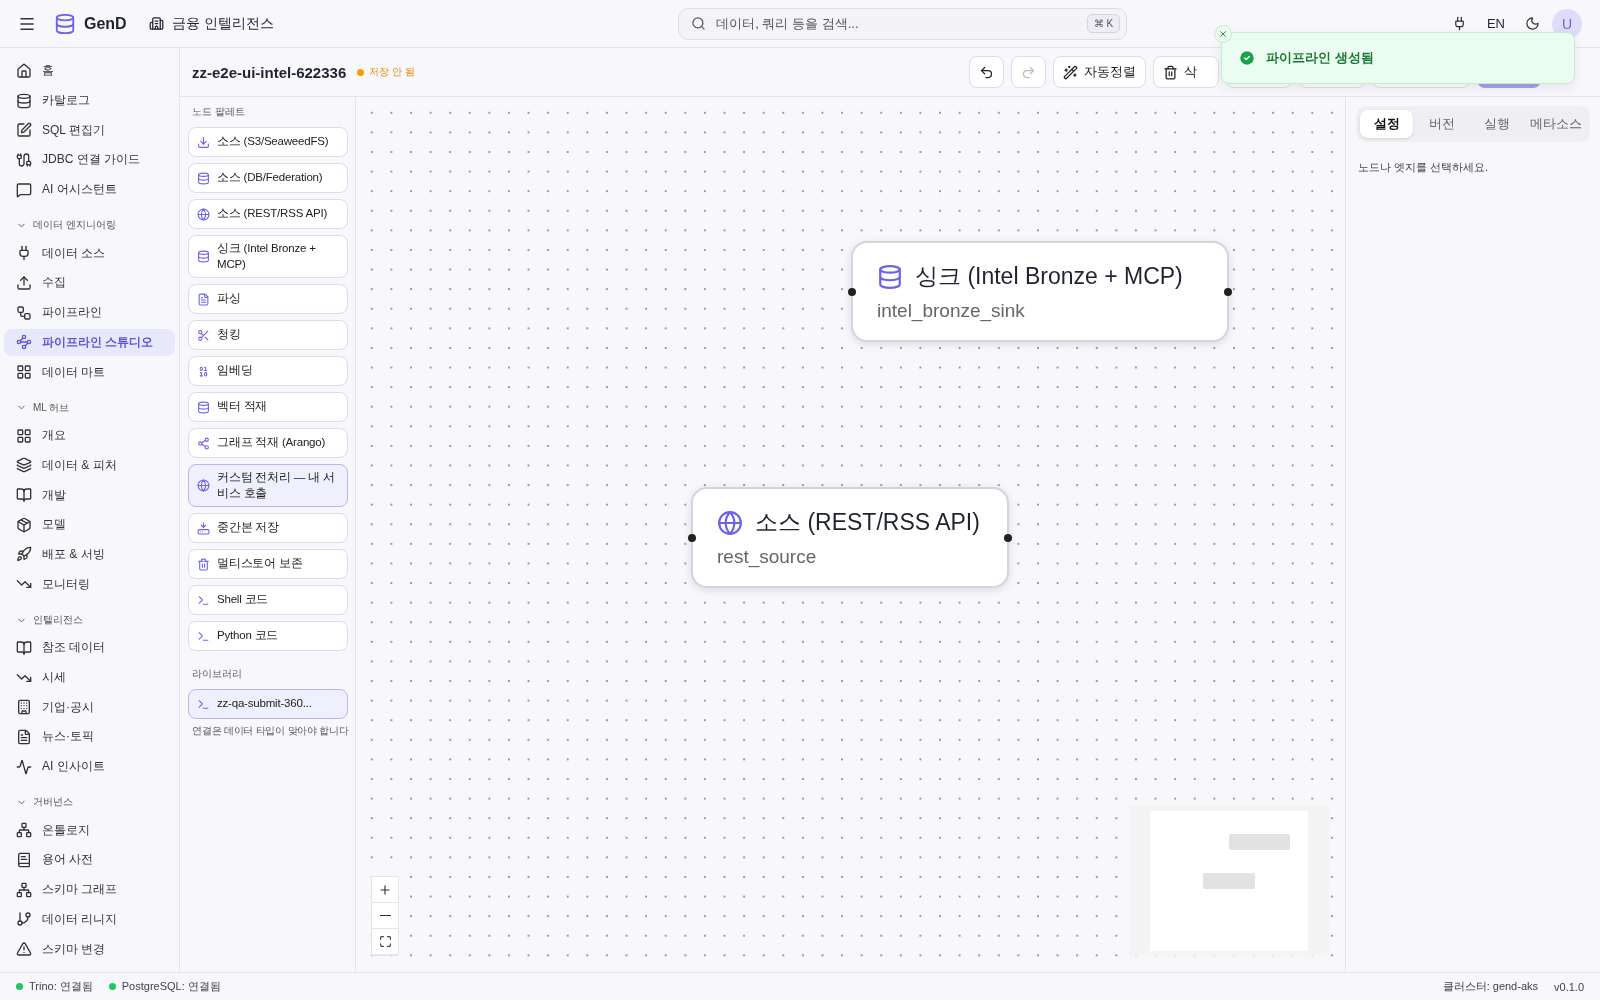  Describe the element at coordinates (1186, 72) in the screenshot. I see `delete-button: 삭` at that location.